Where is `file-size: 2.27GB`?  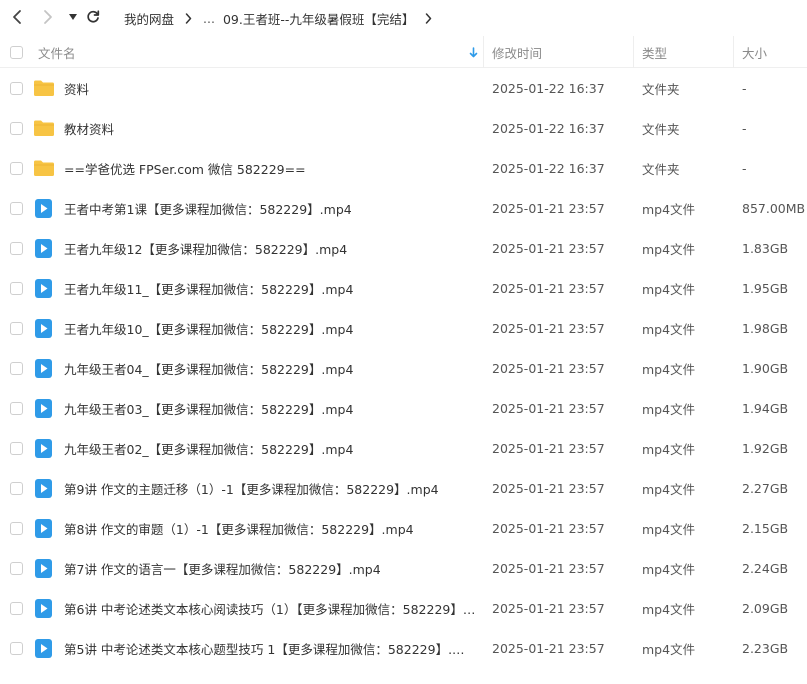 file-size: 2.27GB is located at coordinates (765, 488).